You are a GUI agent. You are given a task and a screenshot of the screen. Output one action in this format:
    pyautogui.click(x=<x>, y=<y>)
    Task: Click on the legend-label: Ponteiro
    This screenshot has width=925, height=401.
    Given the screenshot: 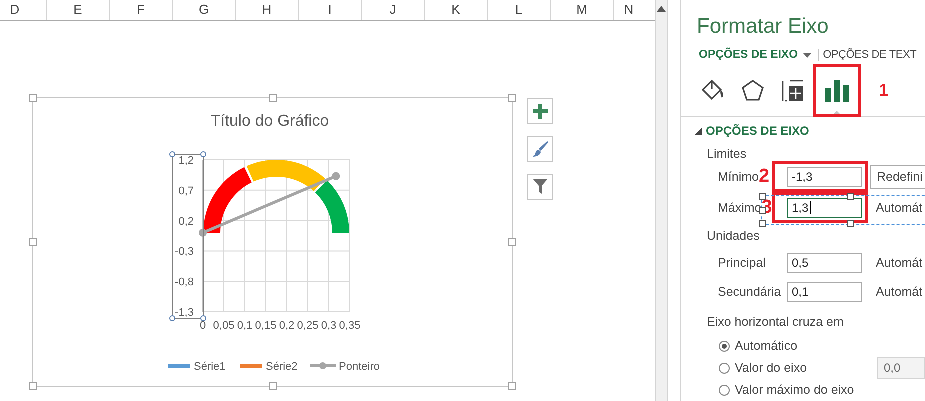 What is the action you would take?
    pyautogui.click(x=359, y=367)
    